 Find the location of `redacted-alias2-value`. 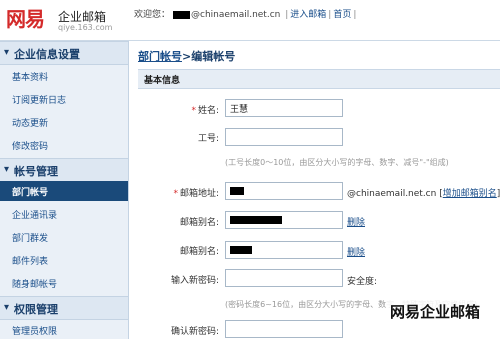

redacted-alias2-value is located at coordinates (241, 250).